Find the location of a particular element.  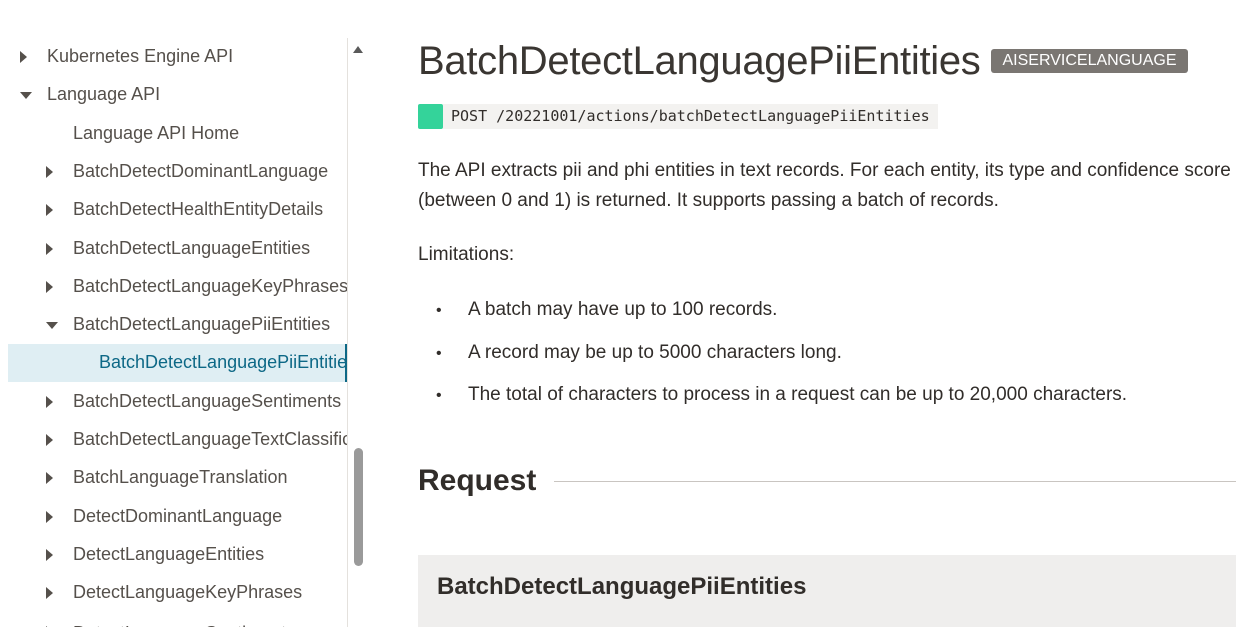

sidebar-item: BatchLanguageTranslation is located at coordinates (177, 478).